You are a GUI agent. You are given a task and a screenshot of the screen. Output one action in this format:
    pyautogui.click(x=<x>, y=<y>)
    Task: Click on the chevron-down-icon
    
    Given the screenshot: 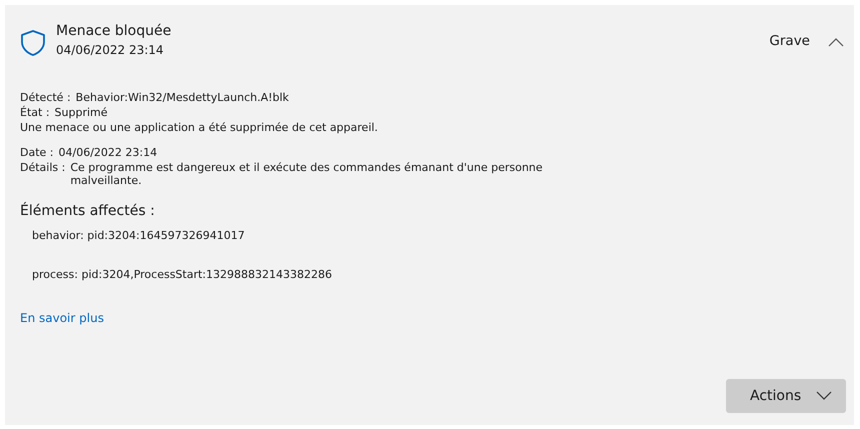 What is the action you would take?
    pyautogui.click(x=824, y=396)
    